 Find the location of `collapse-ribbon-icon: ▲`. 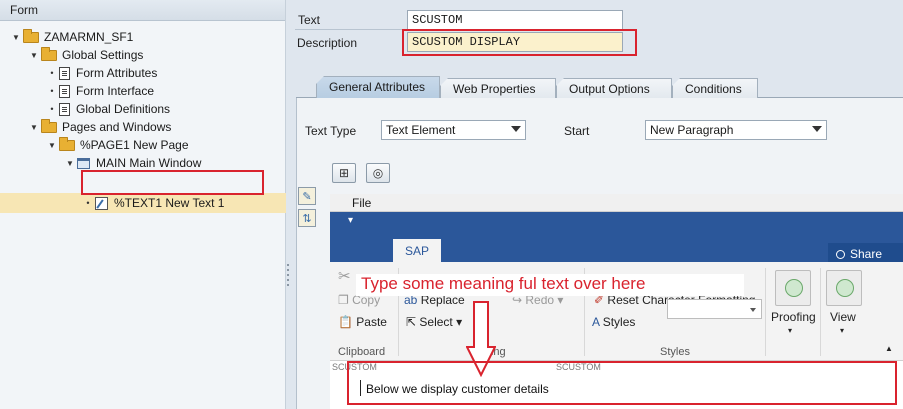

collapse-ribbon-icon: ▲ is located at coordinates (889, 348).